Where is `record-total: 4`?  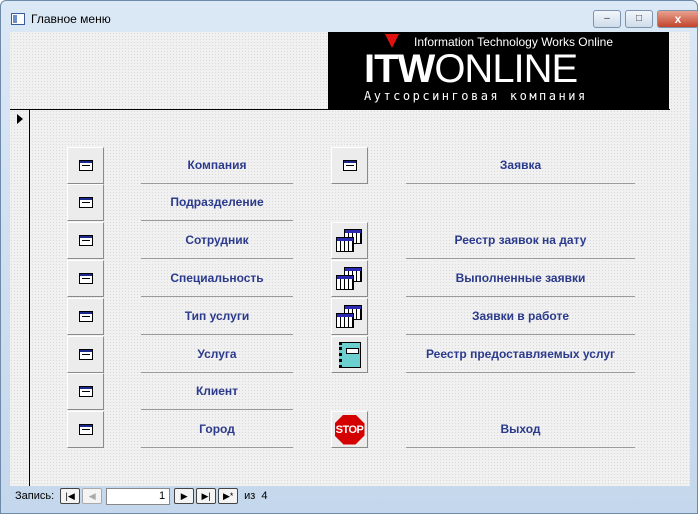
record-total: 4 is located at coordinates (264, 496).